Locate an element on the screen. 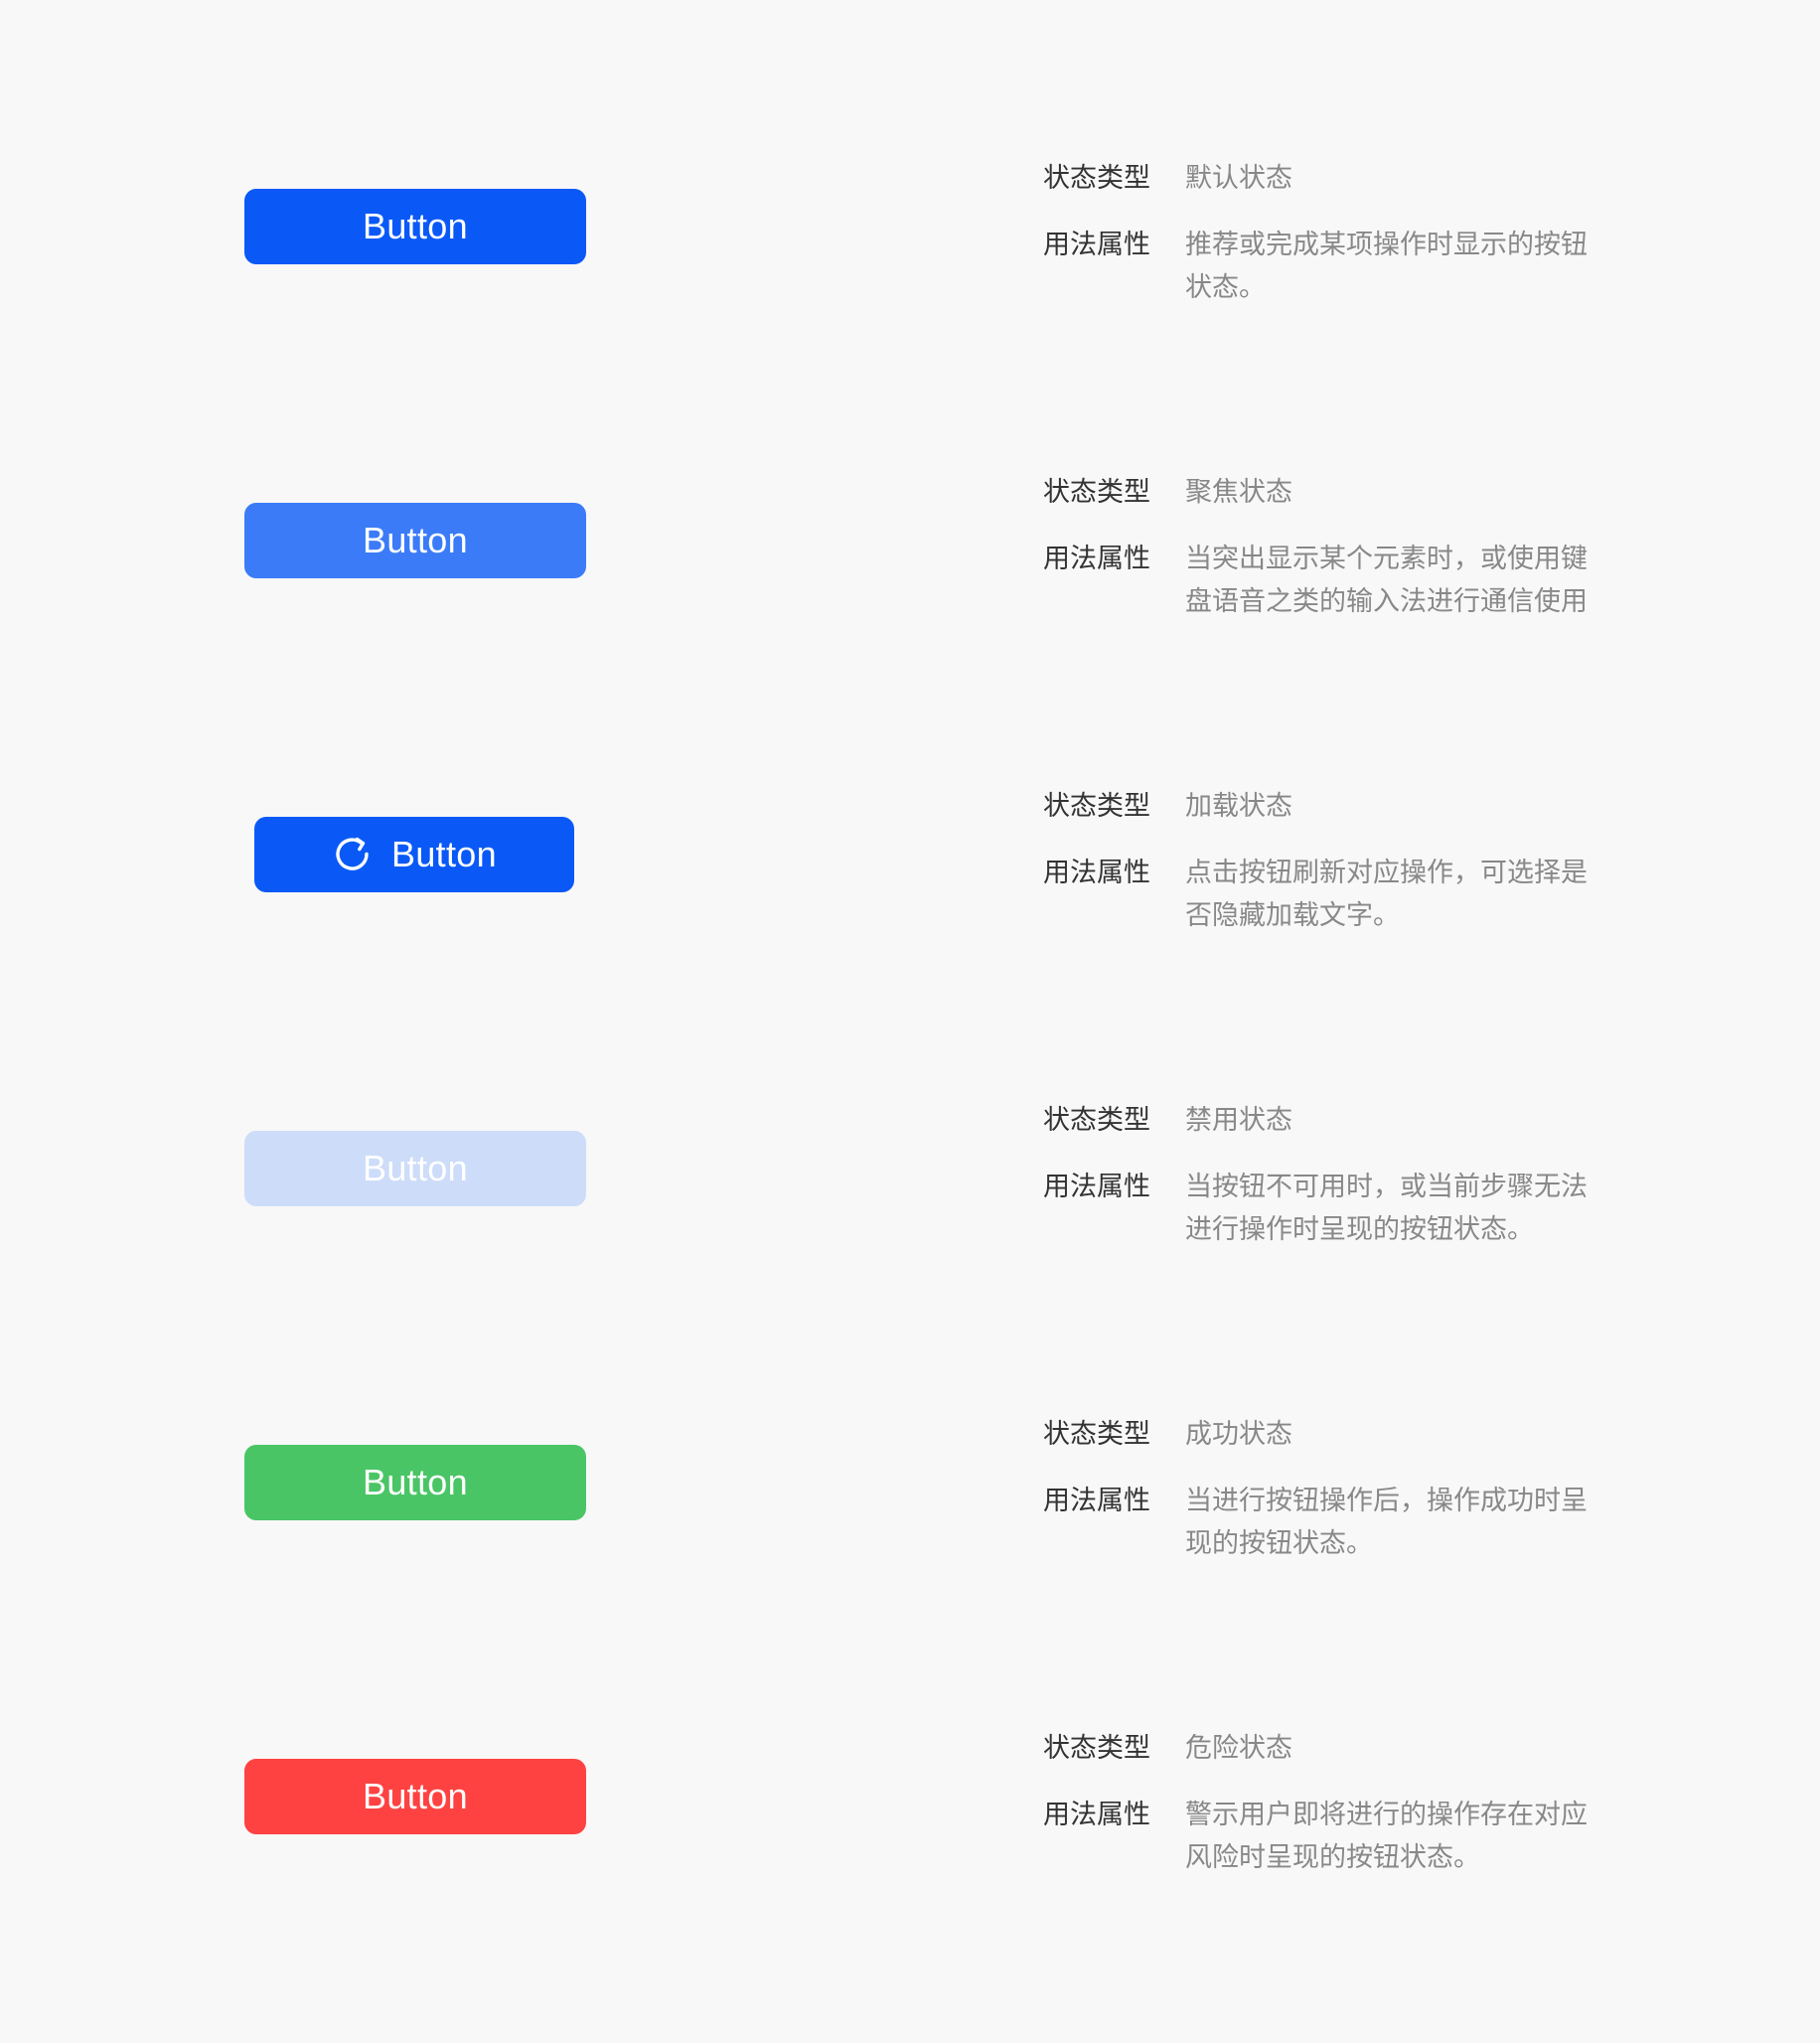 This screenshot has width=1820, height=2043. state-type-line: 状态类型 默认状态 is located at coordinates (1341, 178).